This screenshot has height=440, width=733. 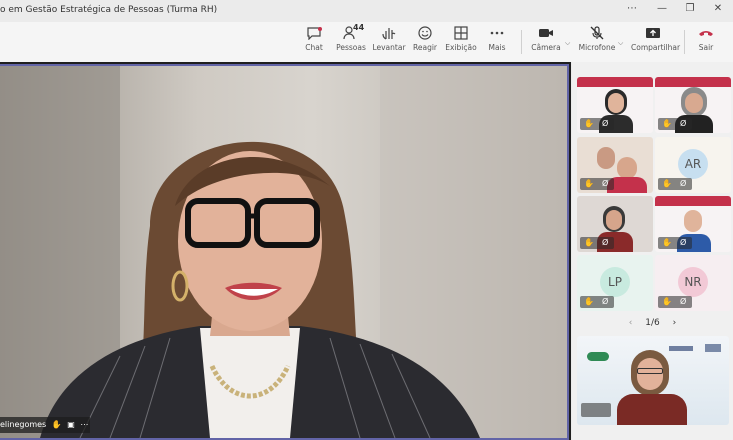 I want to click on avatar: AR, so click(x=693, y=164).